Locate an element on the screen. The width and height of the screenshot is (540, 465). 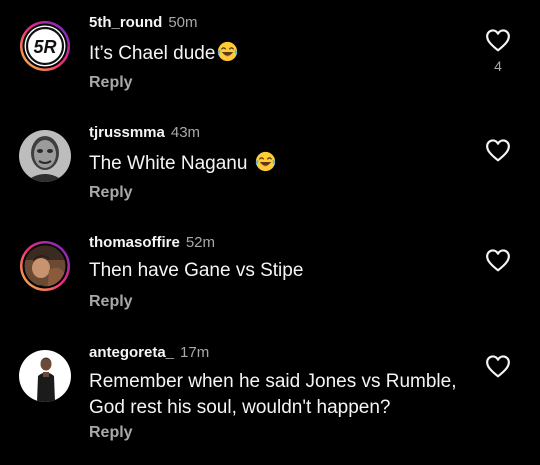
comment-text: Then have Gane vs Stipe is located at coordinates (196, 270).